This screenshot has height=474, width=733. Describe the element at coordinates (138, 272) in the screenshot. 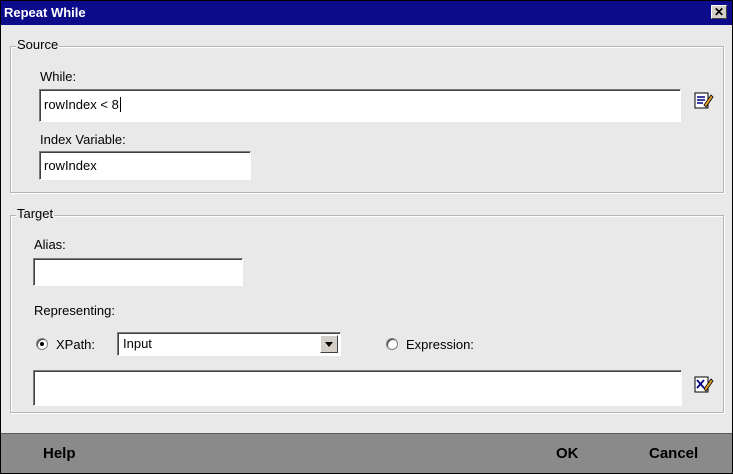

I see `alias-input` at that location.